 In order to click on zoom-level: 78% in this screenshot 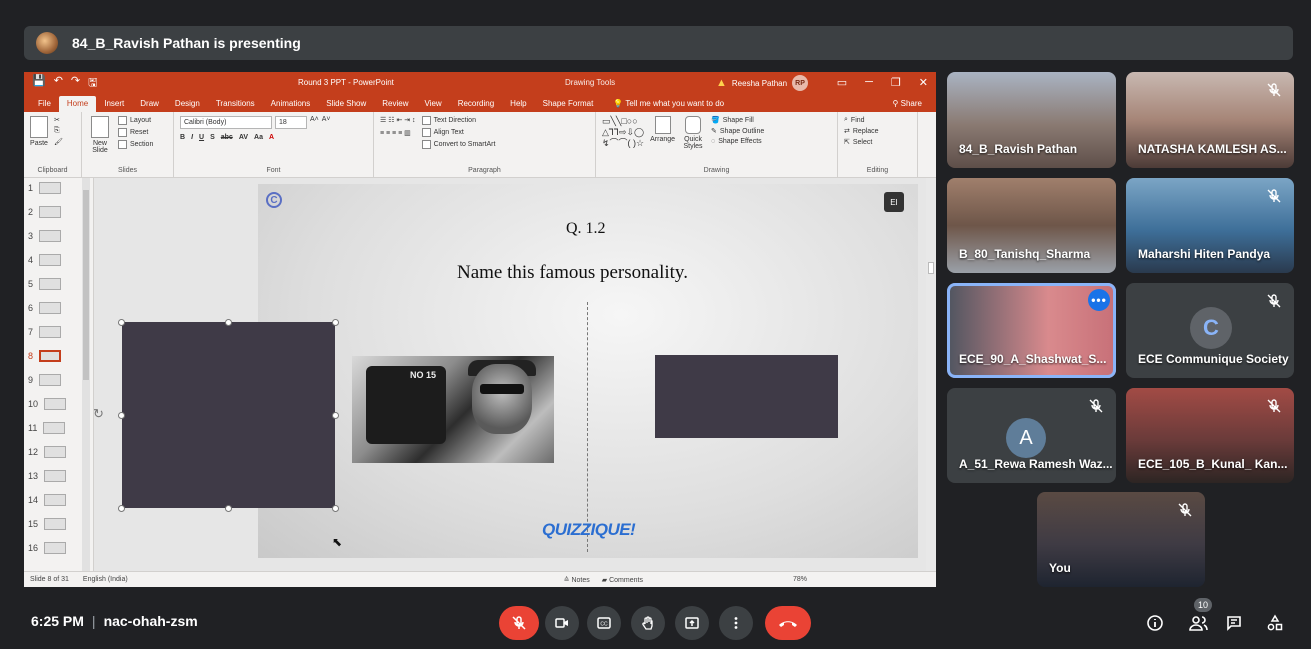, I will do `click(799, 579)`.